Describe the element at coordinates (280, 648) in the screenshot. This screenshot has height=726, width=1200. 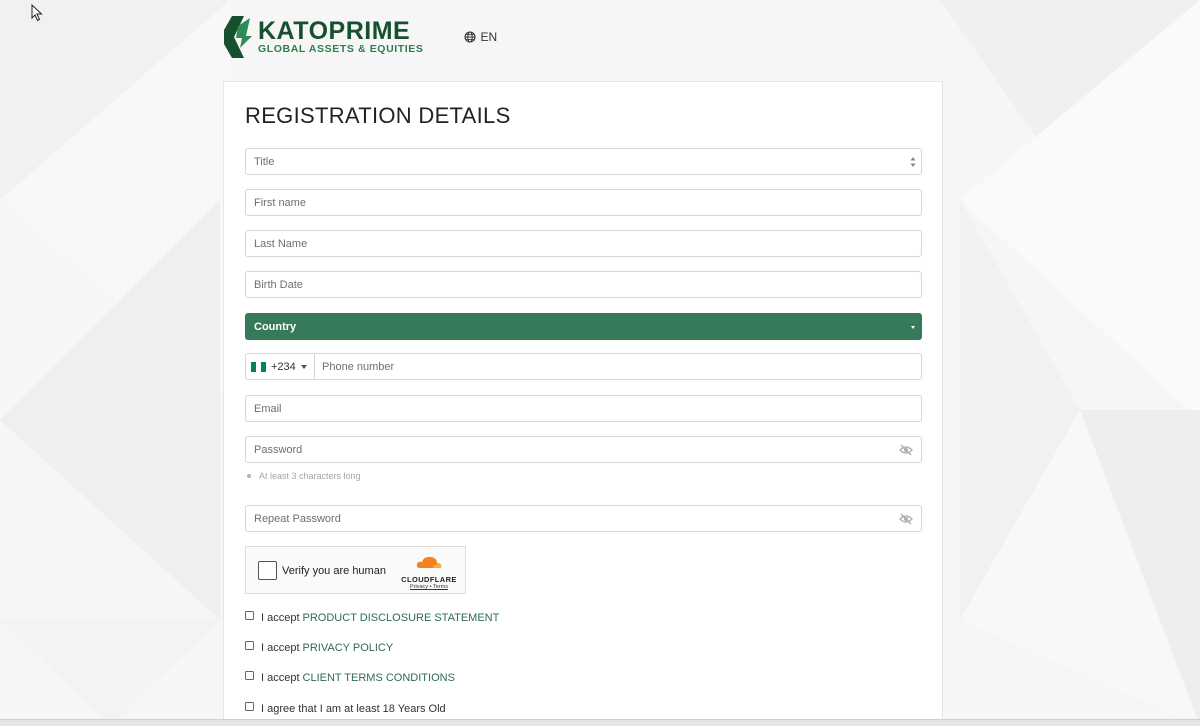
I see `agree-privacy-prefix: I accept` at that location.